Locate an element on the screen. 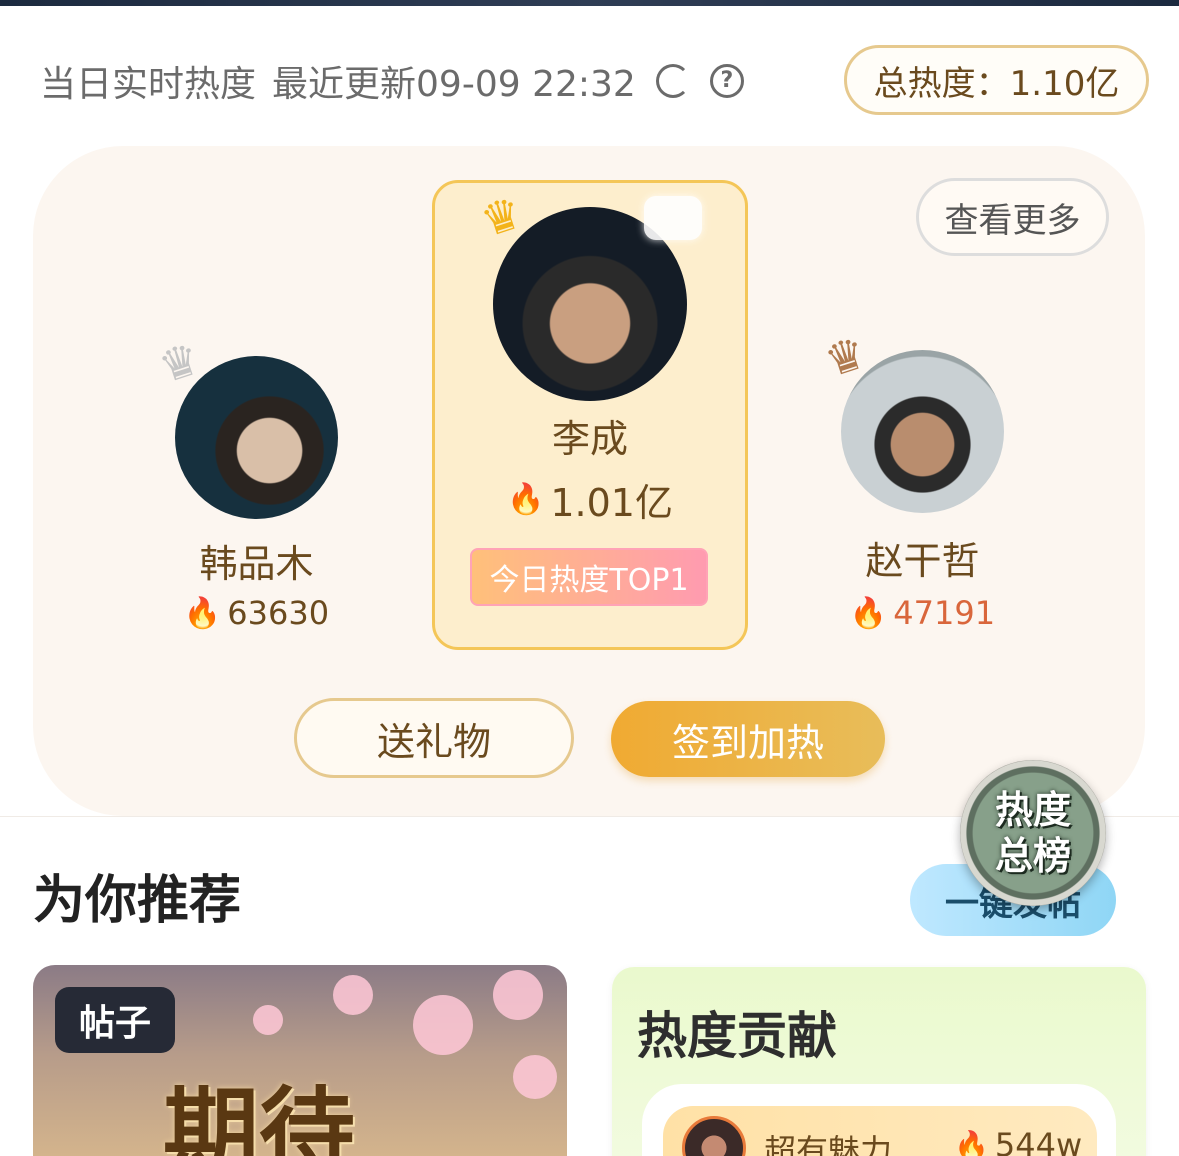 This screenshot has width=1179, height=1156. status-row: 当日实时热度 最近更新09-09 22:32 ? is located at coordinates (392, 81).